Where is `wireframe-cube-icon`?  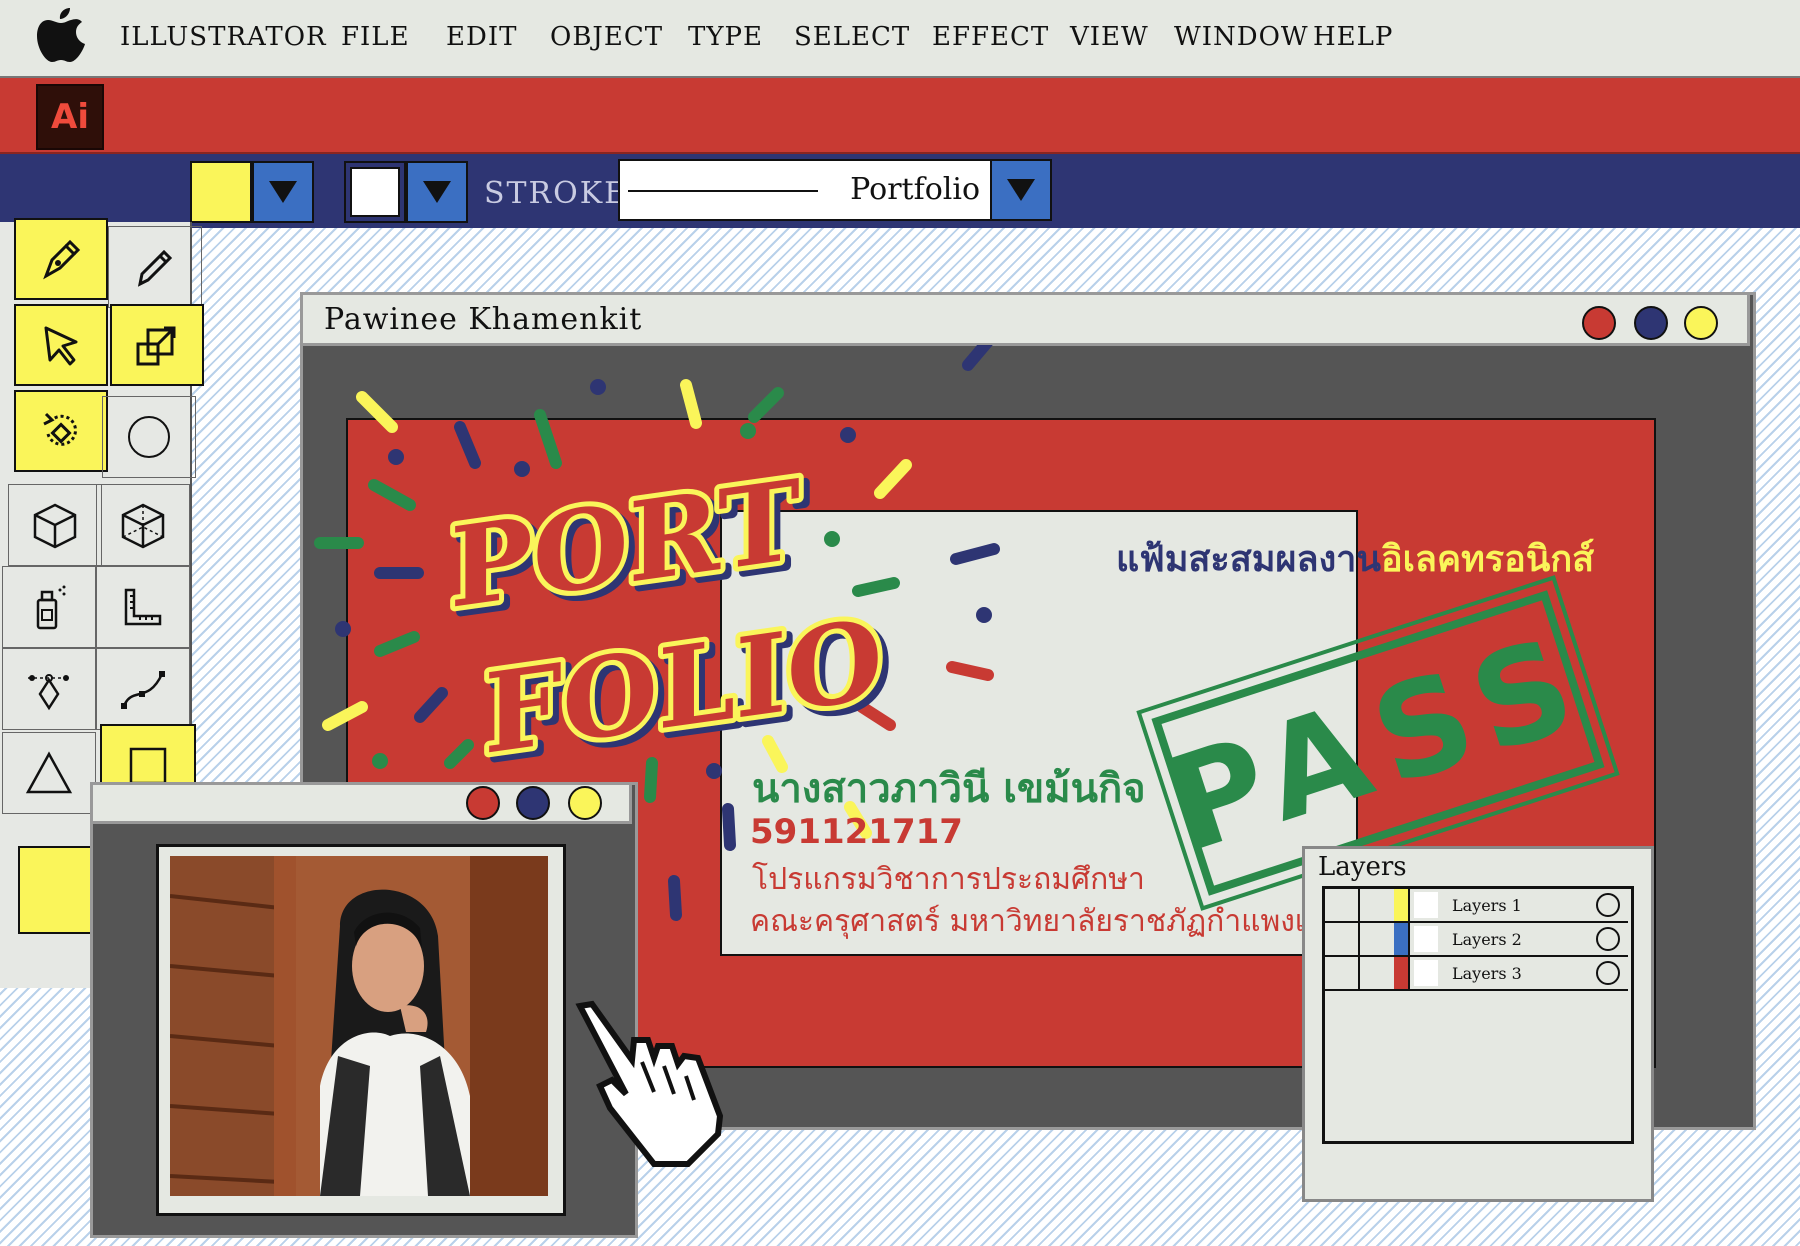
wireframe-cube-icon is located at coordinates (143, 526).